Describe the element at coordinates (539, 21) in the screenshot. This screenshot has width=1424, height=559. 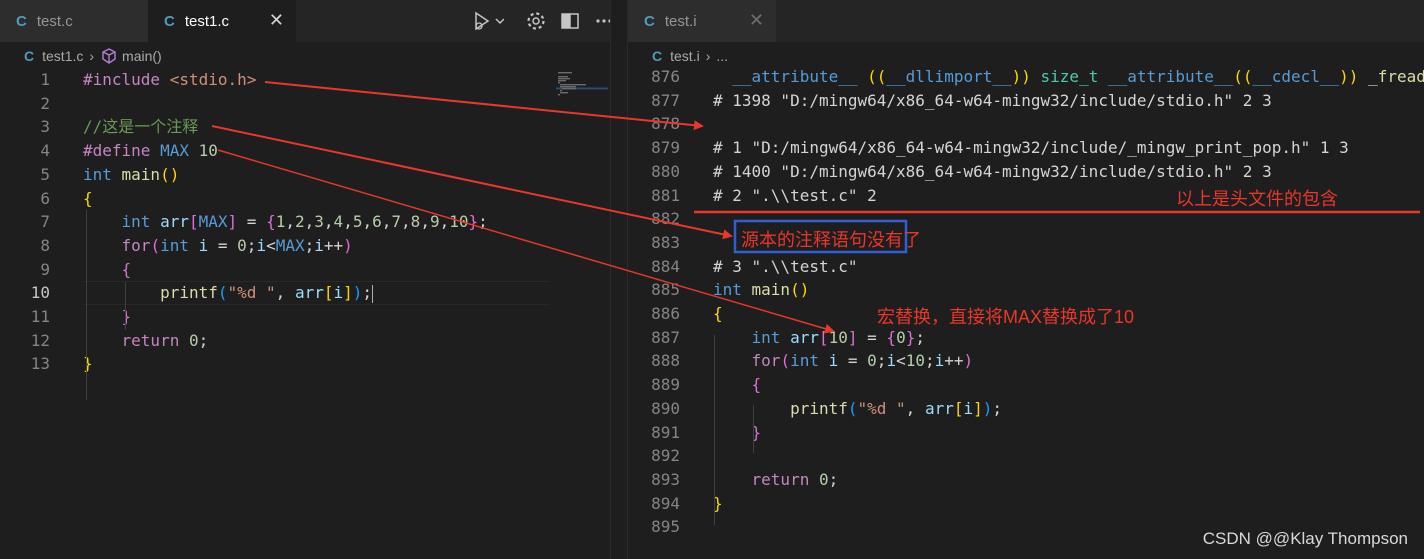
I see `gear-icon` at that location.